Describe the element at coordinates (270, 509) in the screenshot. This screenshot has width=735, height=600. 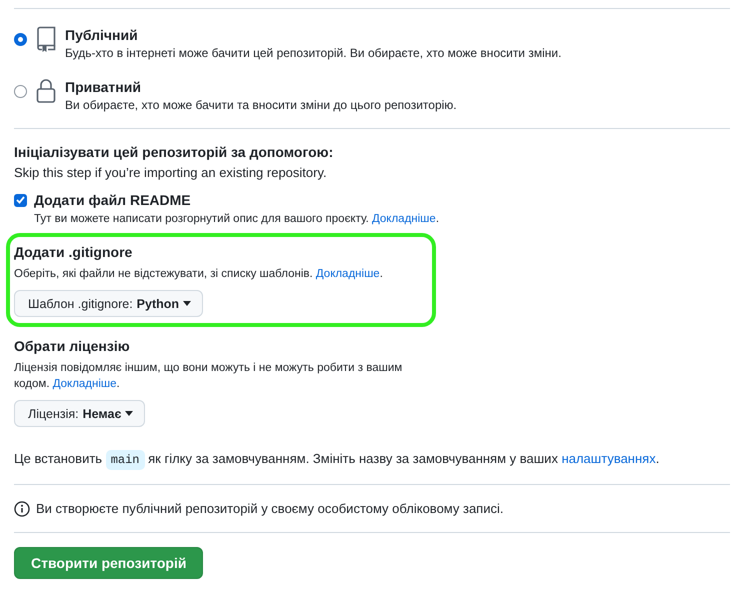
I see `info-message: Ви створюєте публічний репозиторій у своєму особистому обліковому записі.` at that location.